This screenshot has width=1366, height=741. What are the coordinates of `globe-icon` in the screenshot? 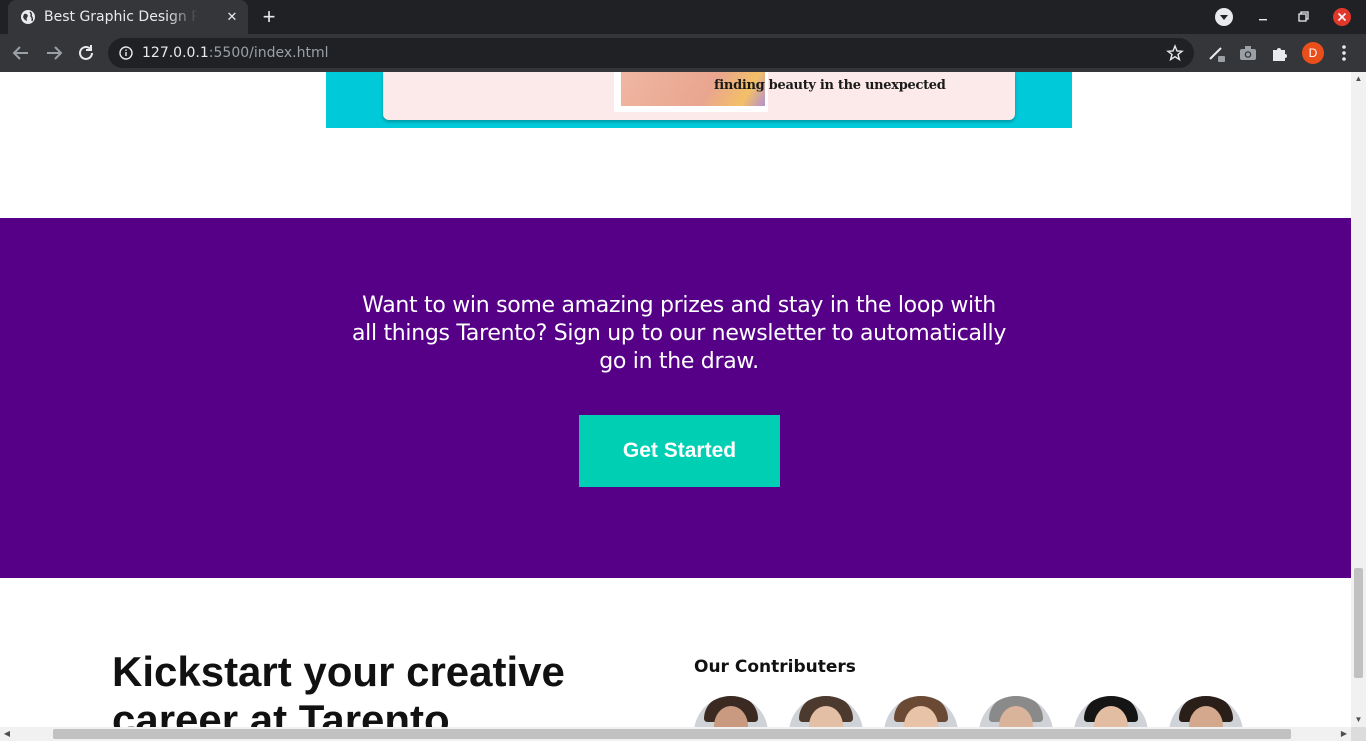 It's located at (28, 17).